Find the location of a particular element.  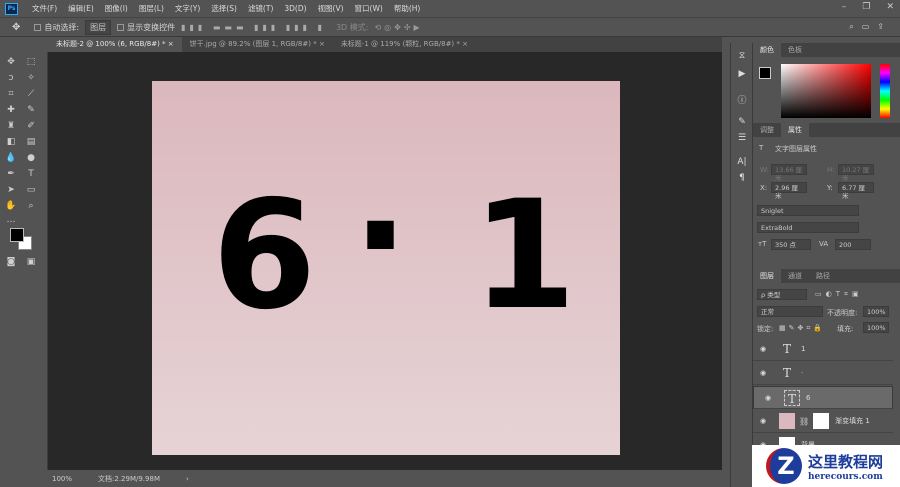

font-size-field: 350 点 is located at coordinates (791, 244).